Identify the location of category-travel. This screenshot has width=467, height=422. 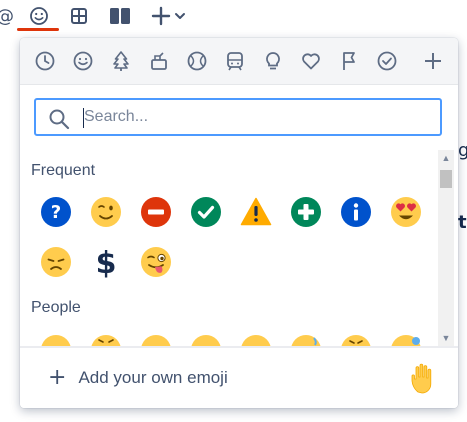
(235, 61).